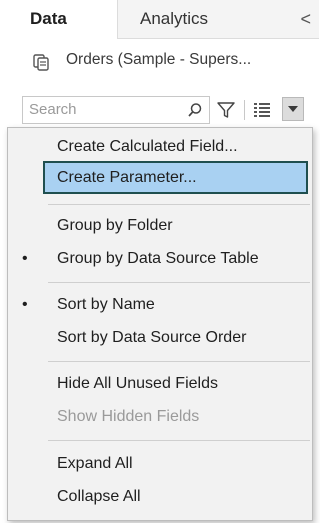 The height and width of the screenshot is (523, 320). I want to click on tab-analytics: Analytics, so click(174, 19).